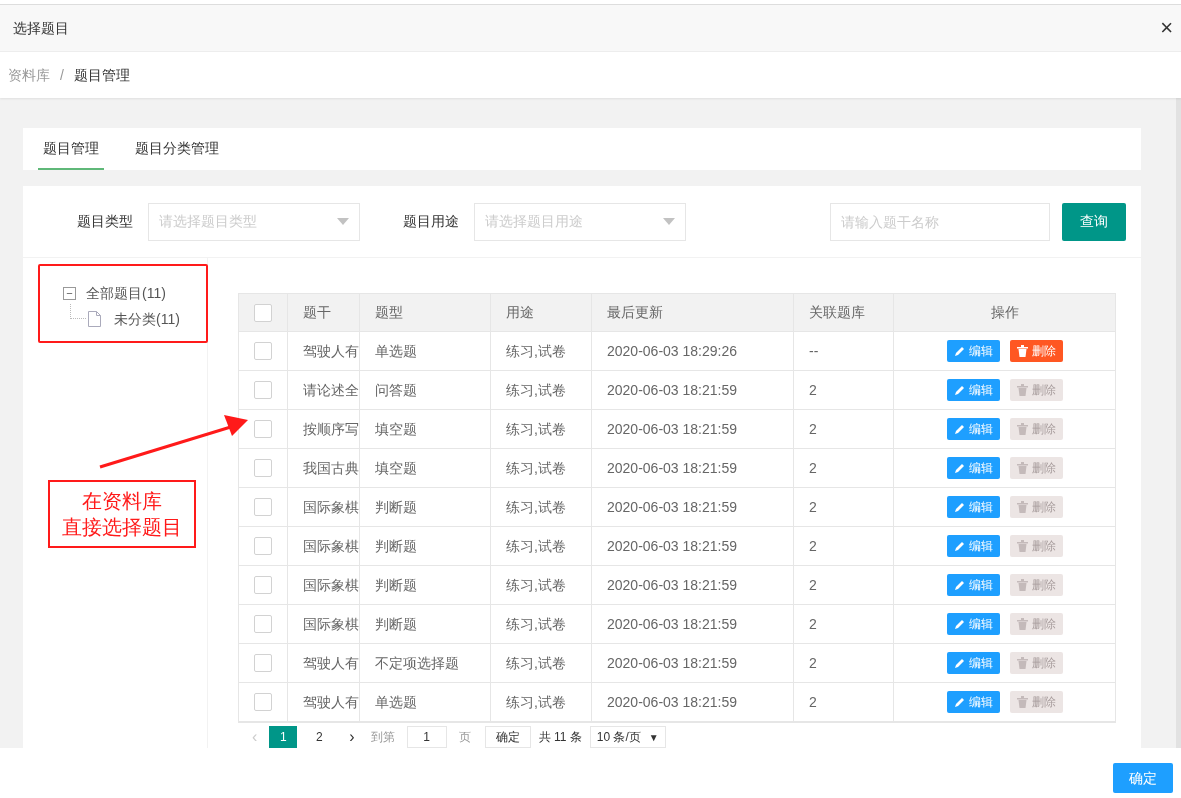 This screenshot has height=798, width=1181. I want to click on next-page-button: ›, so click(352, 736).